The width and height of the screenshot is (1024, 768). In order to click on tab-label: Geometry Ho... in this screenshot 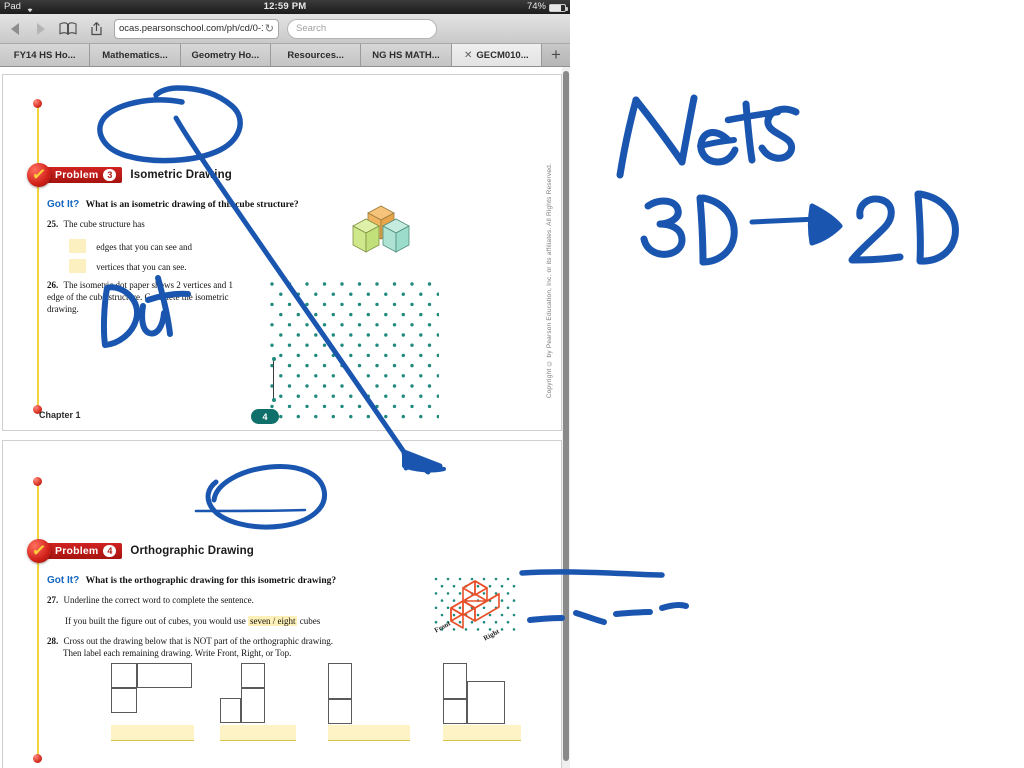, I will do `click(225, 55)`.